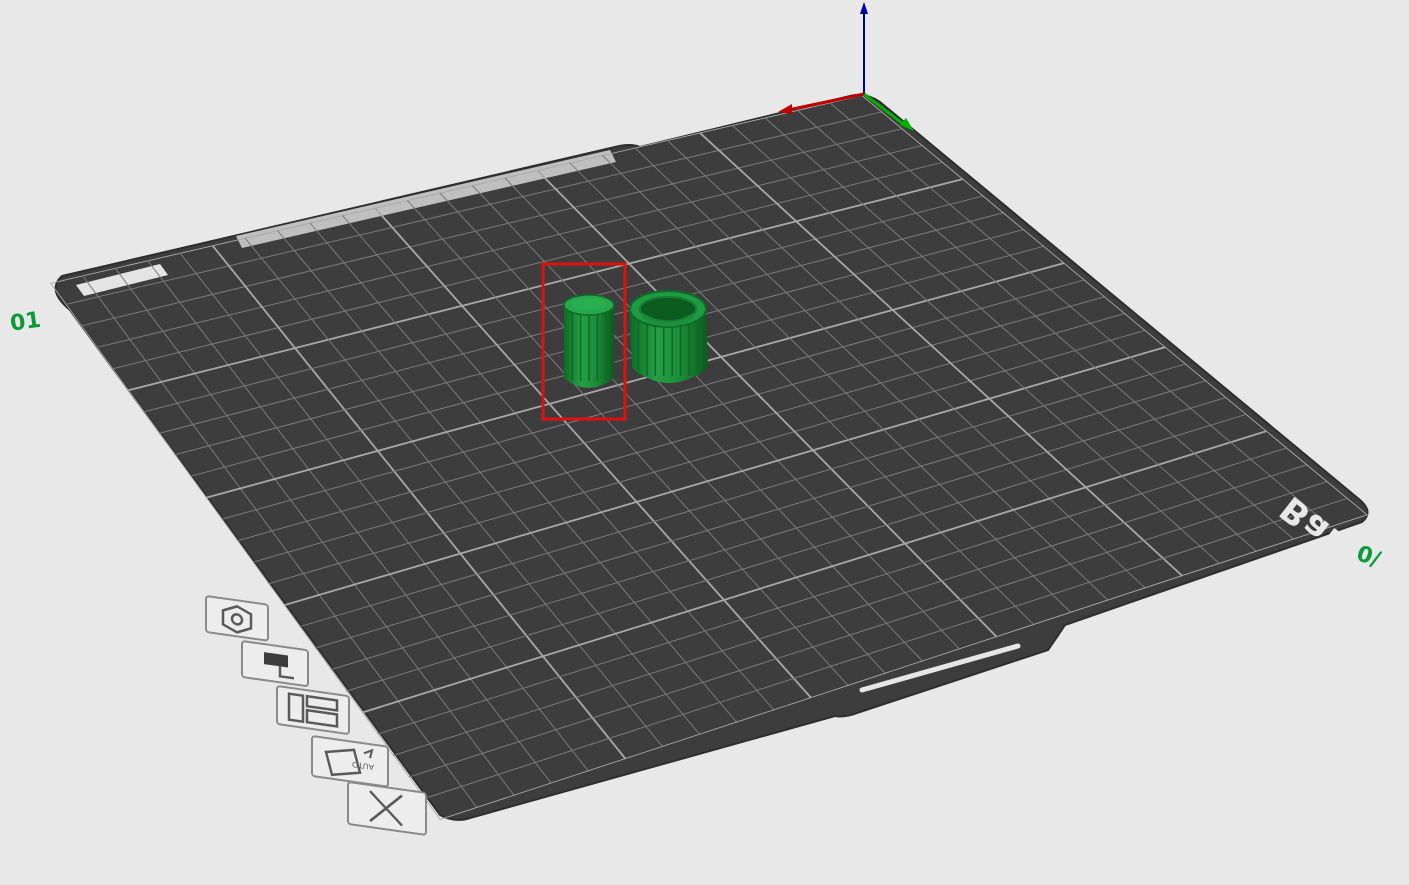  Describe the element at coordinates (26, 322) in the screenshot. I see `plate-number-left: 01` at that location.